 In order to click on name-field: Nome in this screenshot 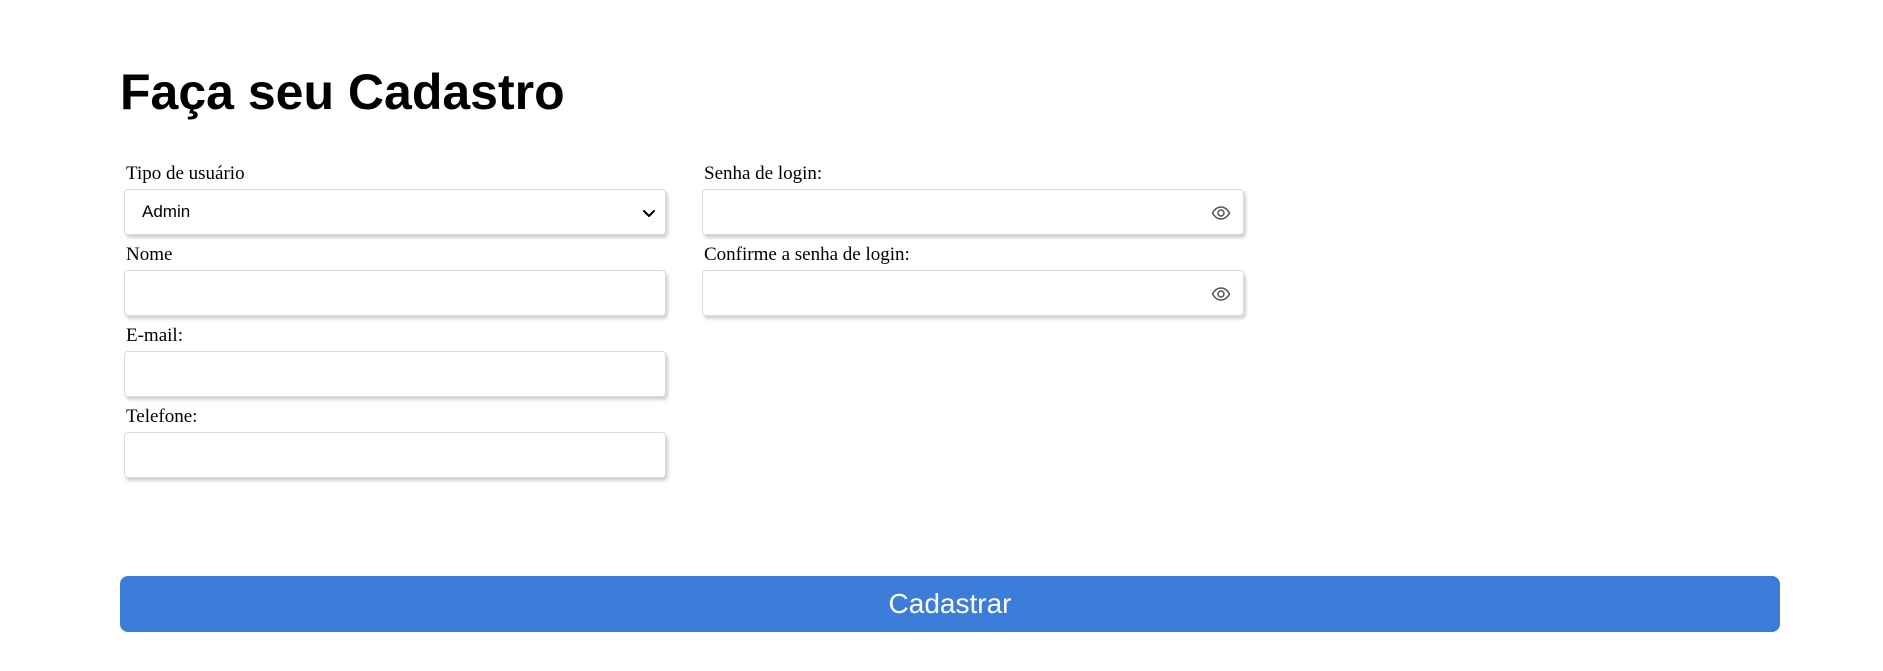, I will do `click(397, 285)`.